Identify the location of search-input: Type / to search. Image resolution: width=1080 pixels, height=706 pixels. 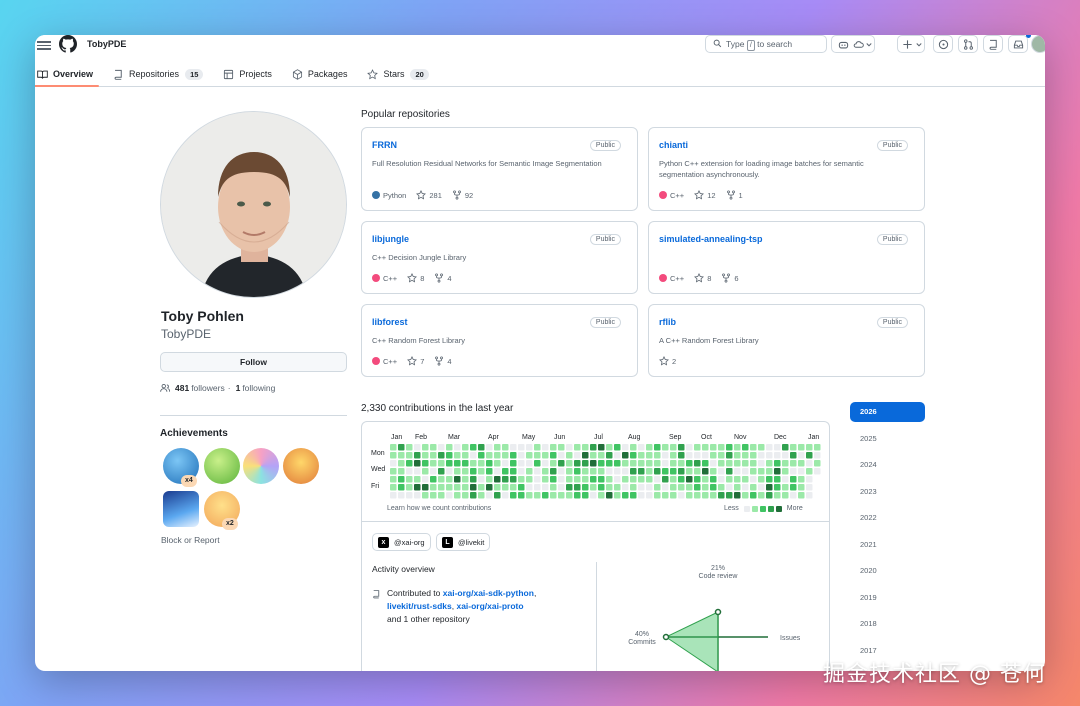
(766, 44).